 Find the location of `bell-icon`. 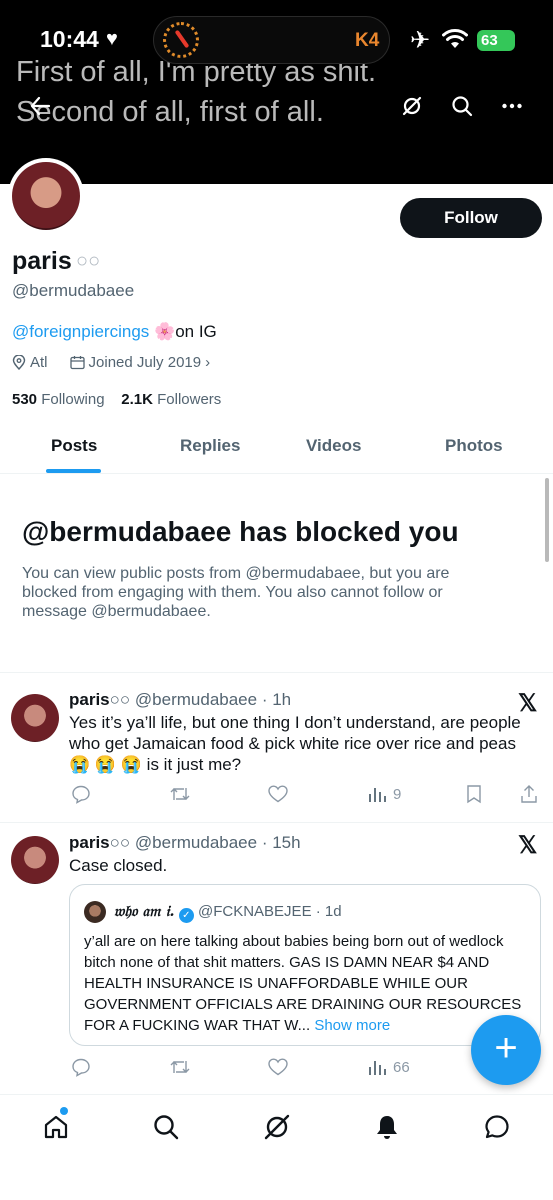

bell-icon is located at coordinates (387, 1127).